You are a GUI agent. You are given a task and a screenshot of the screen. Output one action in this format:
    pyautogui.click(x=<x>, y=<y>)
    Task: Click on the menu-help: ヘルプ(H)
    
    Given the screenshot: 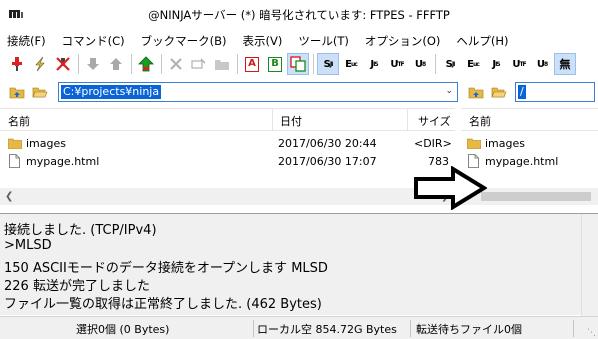 What is the action you would take?
    pyautogui.click(x=478, y=41)
    